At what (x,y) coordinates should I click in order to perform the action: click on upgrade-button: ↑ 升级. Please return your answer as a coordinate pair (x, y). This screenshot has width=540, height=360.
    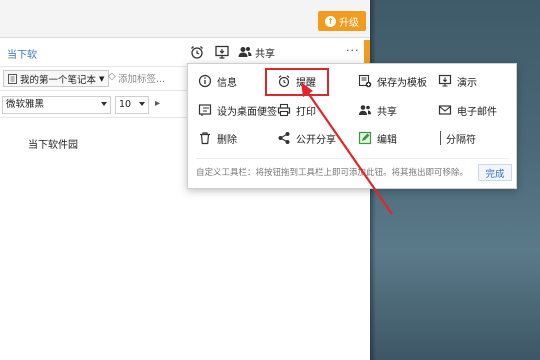
    Looking at the image, I should click on (342, 21).